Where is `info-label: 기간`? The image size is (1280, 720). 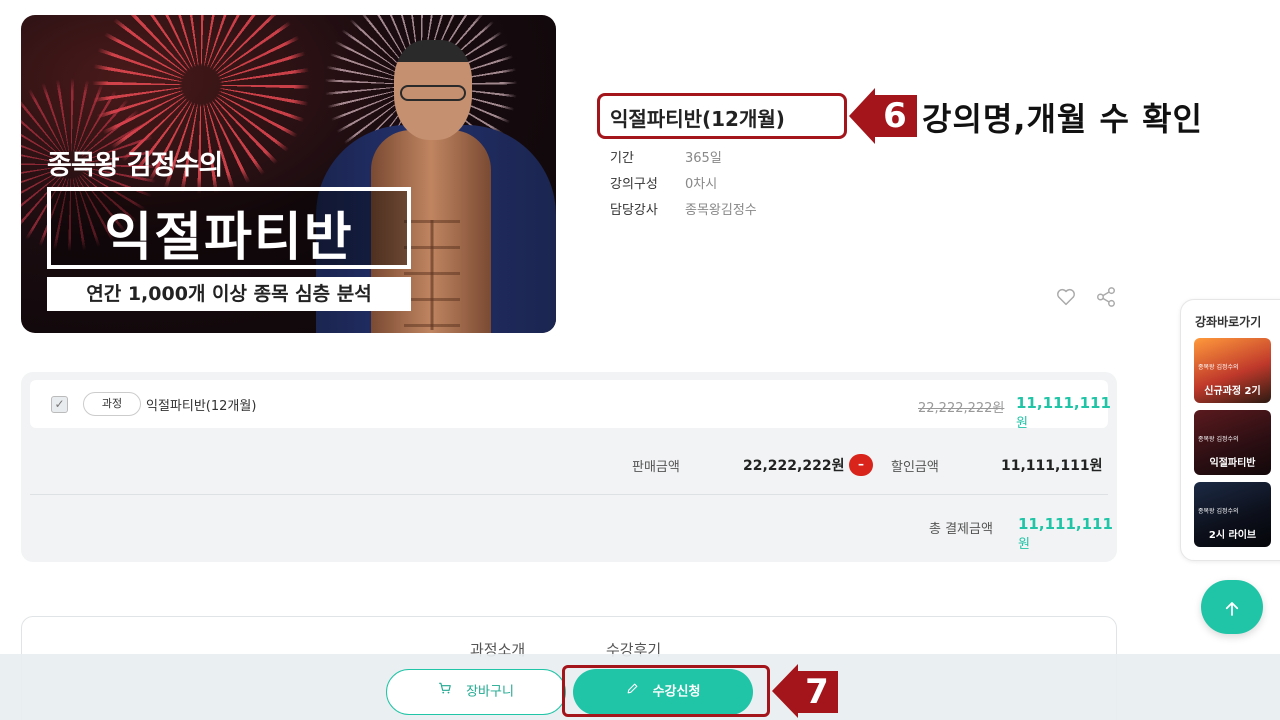 info-label: 기간 is located at coordinates (622, 158).